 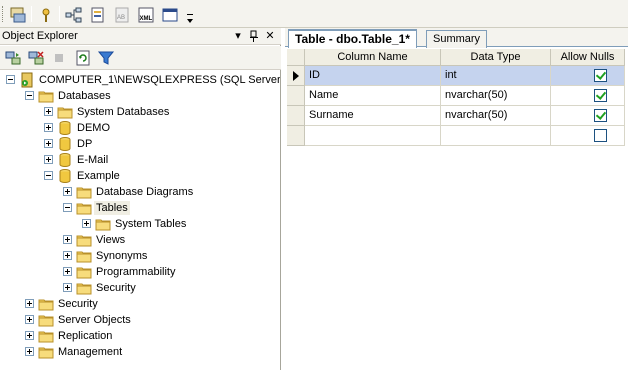 What do you see at coordinates (146, 19) in the screenshot?
I see `xml-text: XML` at bounding box center [146, 19].